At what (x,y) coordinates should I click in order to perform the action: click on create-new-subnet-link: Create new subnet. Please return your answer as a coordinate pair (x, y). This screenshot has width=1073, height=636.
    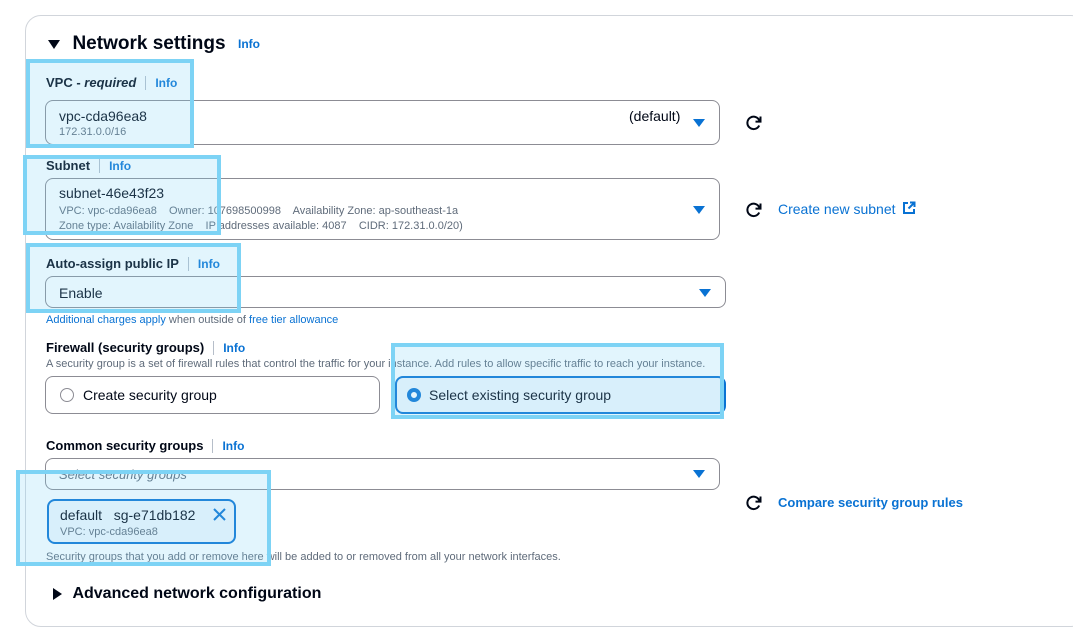
    Looking at the image, I should click on (847, 209).